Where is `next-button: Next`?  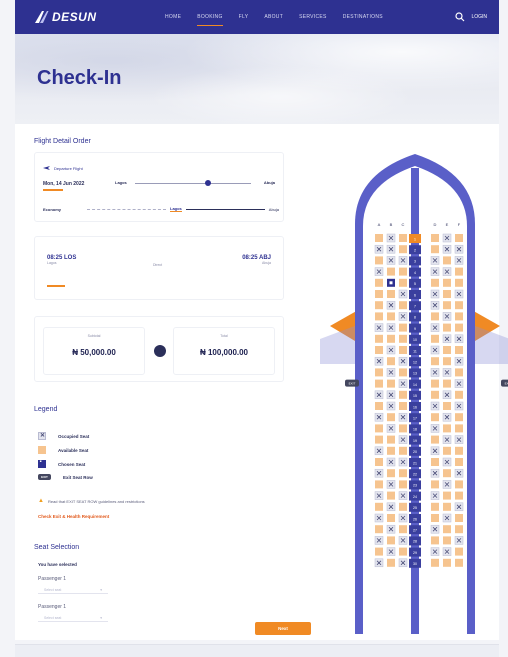
next-button: Next is located at coordinates (283, 628).